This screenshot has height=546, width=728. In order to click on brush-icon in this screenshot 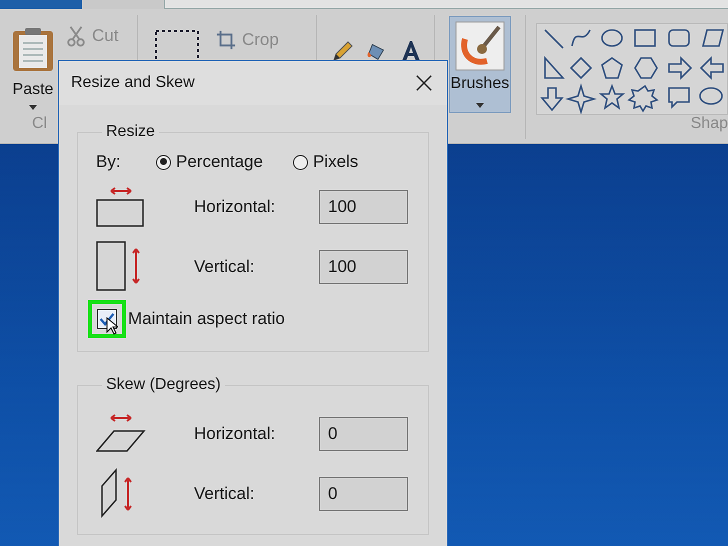, I will do `click(479, 46)`.